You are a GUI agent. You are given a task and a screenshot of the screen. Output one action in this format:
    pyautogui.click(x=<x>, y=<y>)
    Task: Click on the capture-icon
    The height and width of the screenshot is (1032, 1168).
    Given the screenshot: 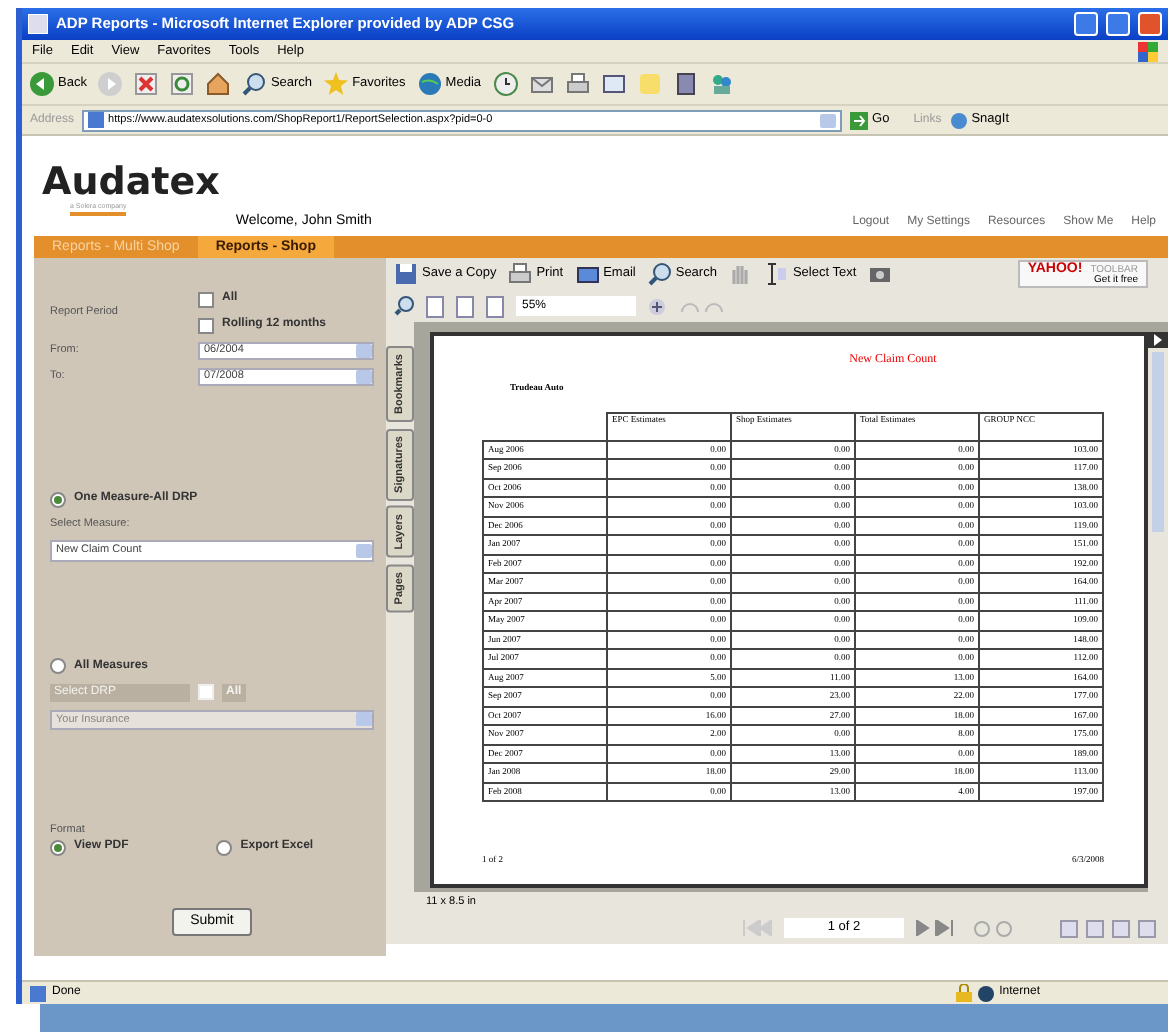 What is the action you would take?
    pyautogui.click(x=958, y=120)
    